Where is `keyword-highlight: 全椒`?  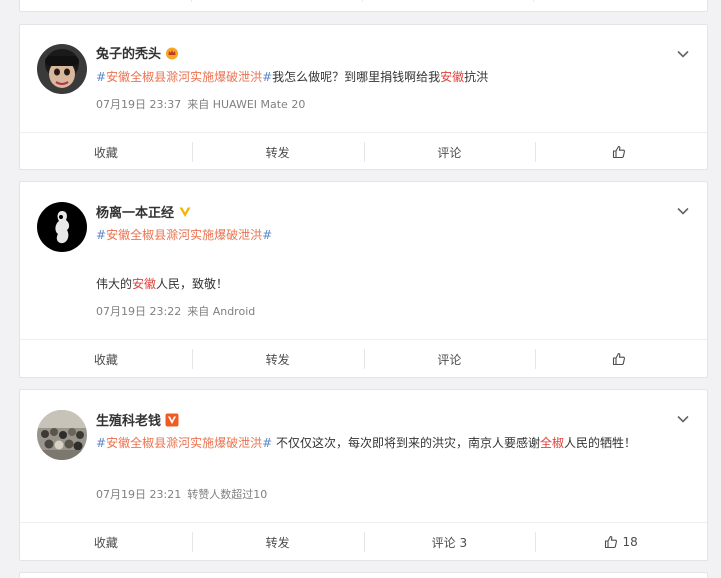 keyword-highlight: 全椒 is located at coordinates (551, 443).